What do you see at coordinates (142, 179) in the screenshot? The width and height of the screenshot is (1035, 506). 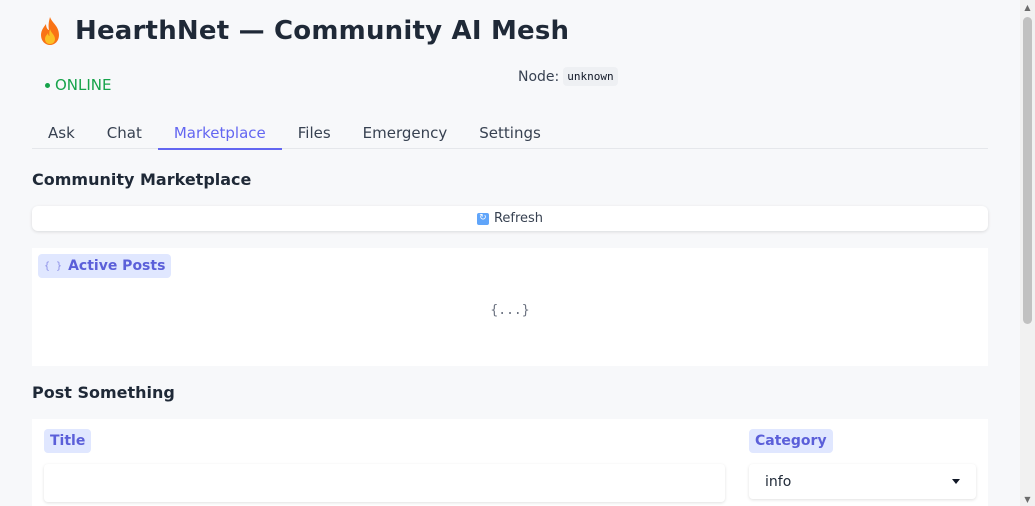 I see `marketplace-heading: Community Marketplace` at bounding box center [142, 179].